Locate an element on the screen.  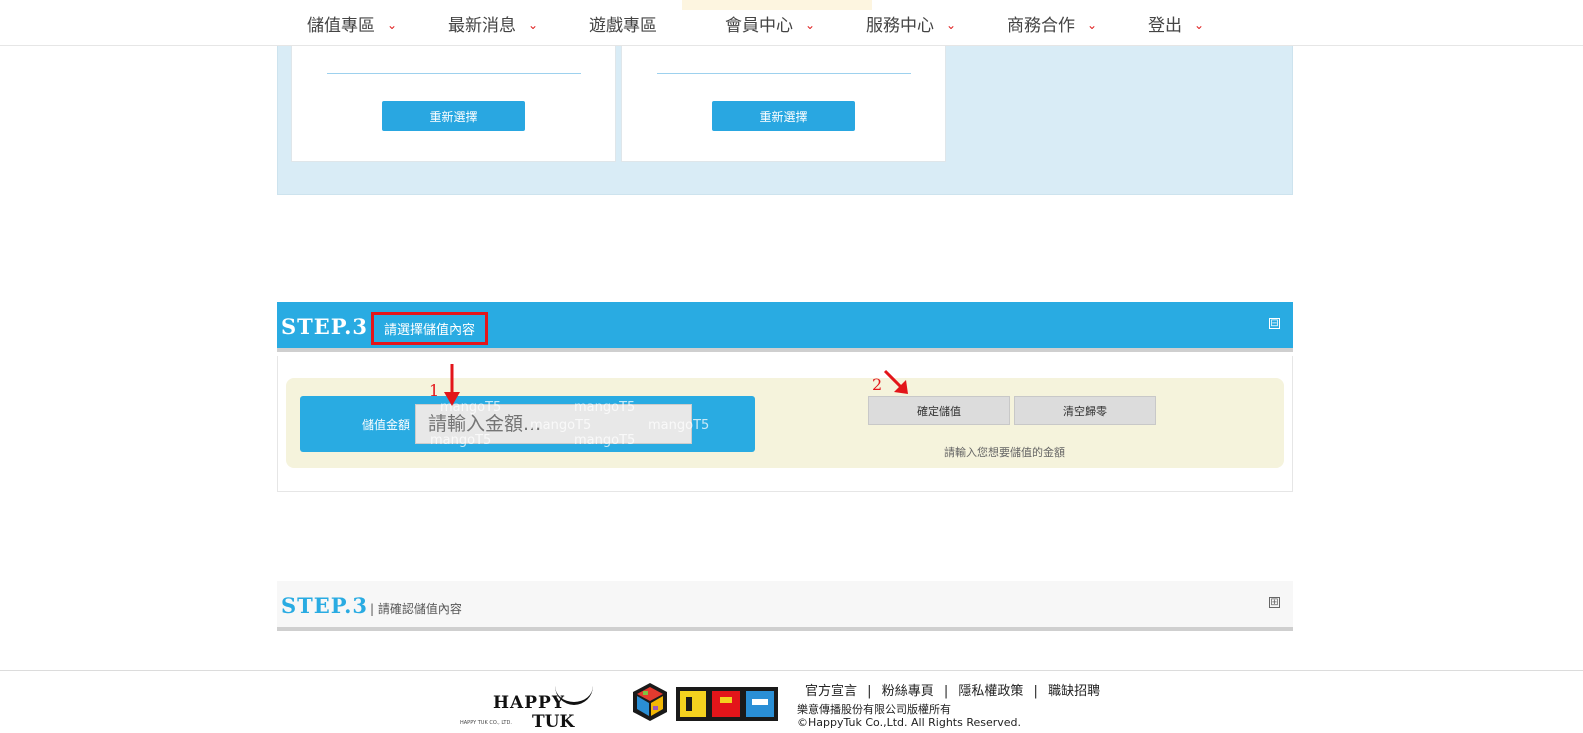
happytuk-logo: HAPPY TUK HAPPY TUK CO., LTD. is located at coordinates (530, 706).